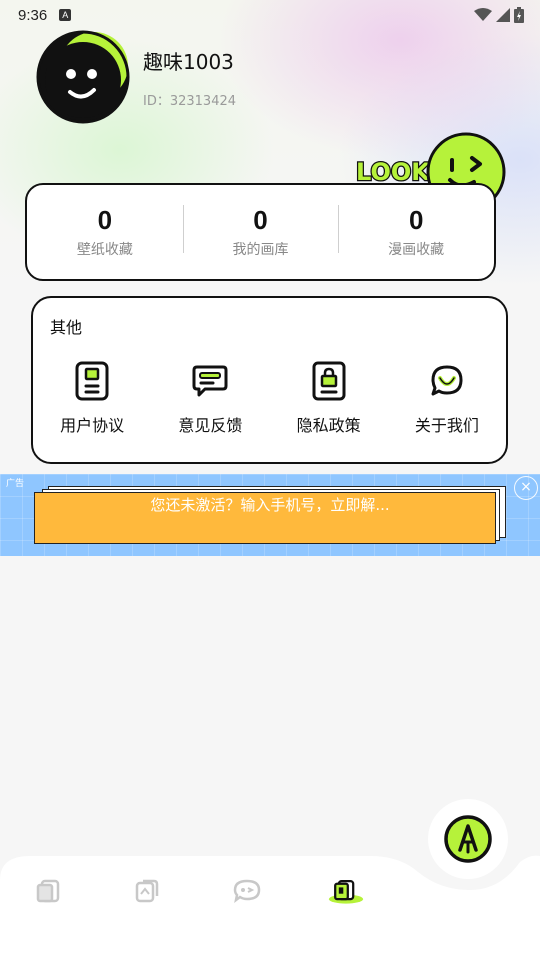  What do you see at coordinates (92, 425) in the screenshot?
I see `menu-label: 用户协议` at bounding box center [92, 425].